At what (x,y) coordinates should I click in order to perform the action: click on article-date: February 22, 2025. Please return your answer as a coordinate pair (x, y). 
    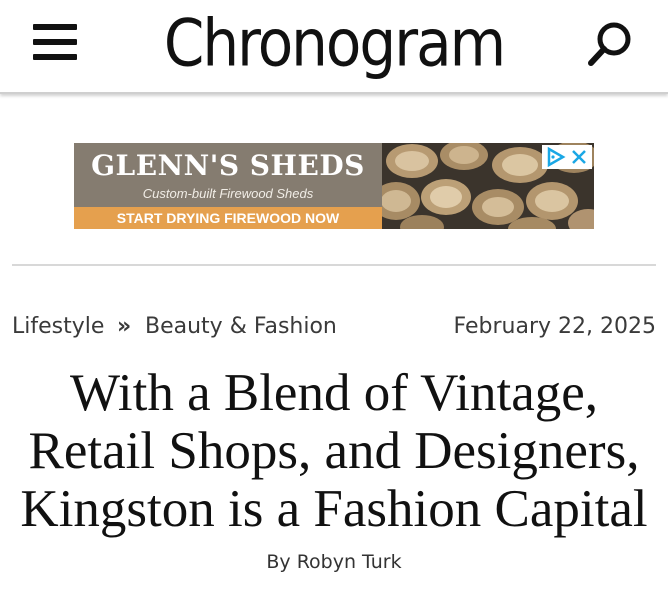
    Looking at the image, I should click on (554, 326).